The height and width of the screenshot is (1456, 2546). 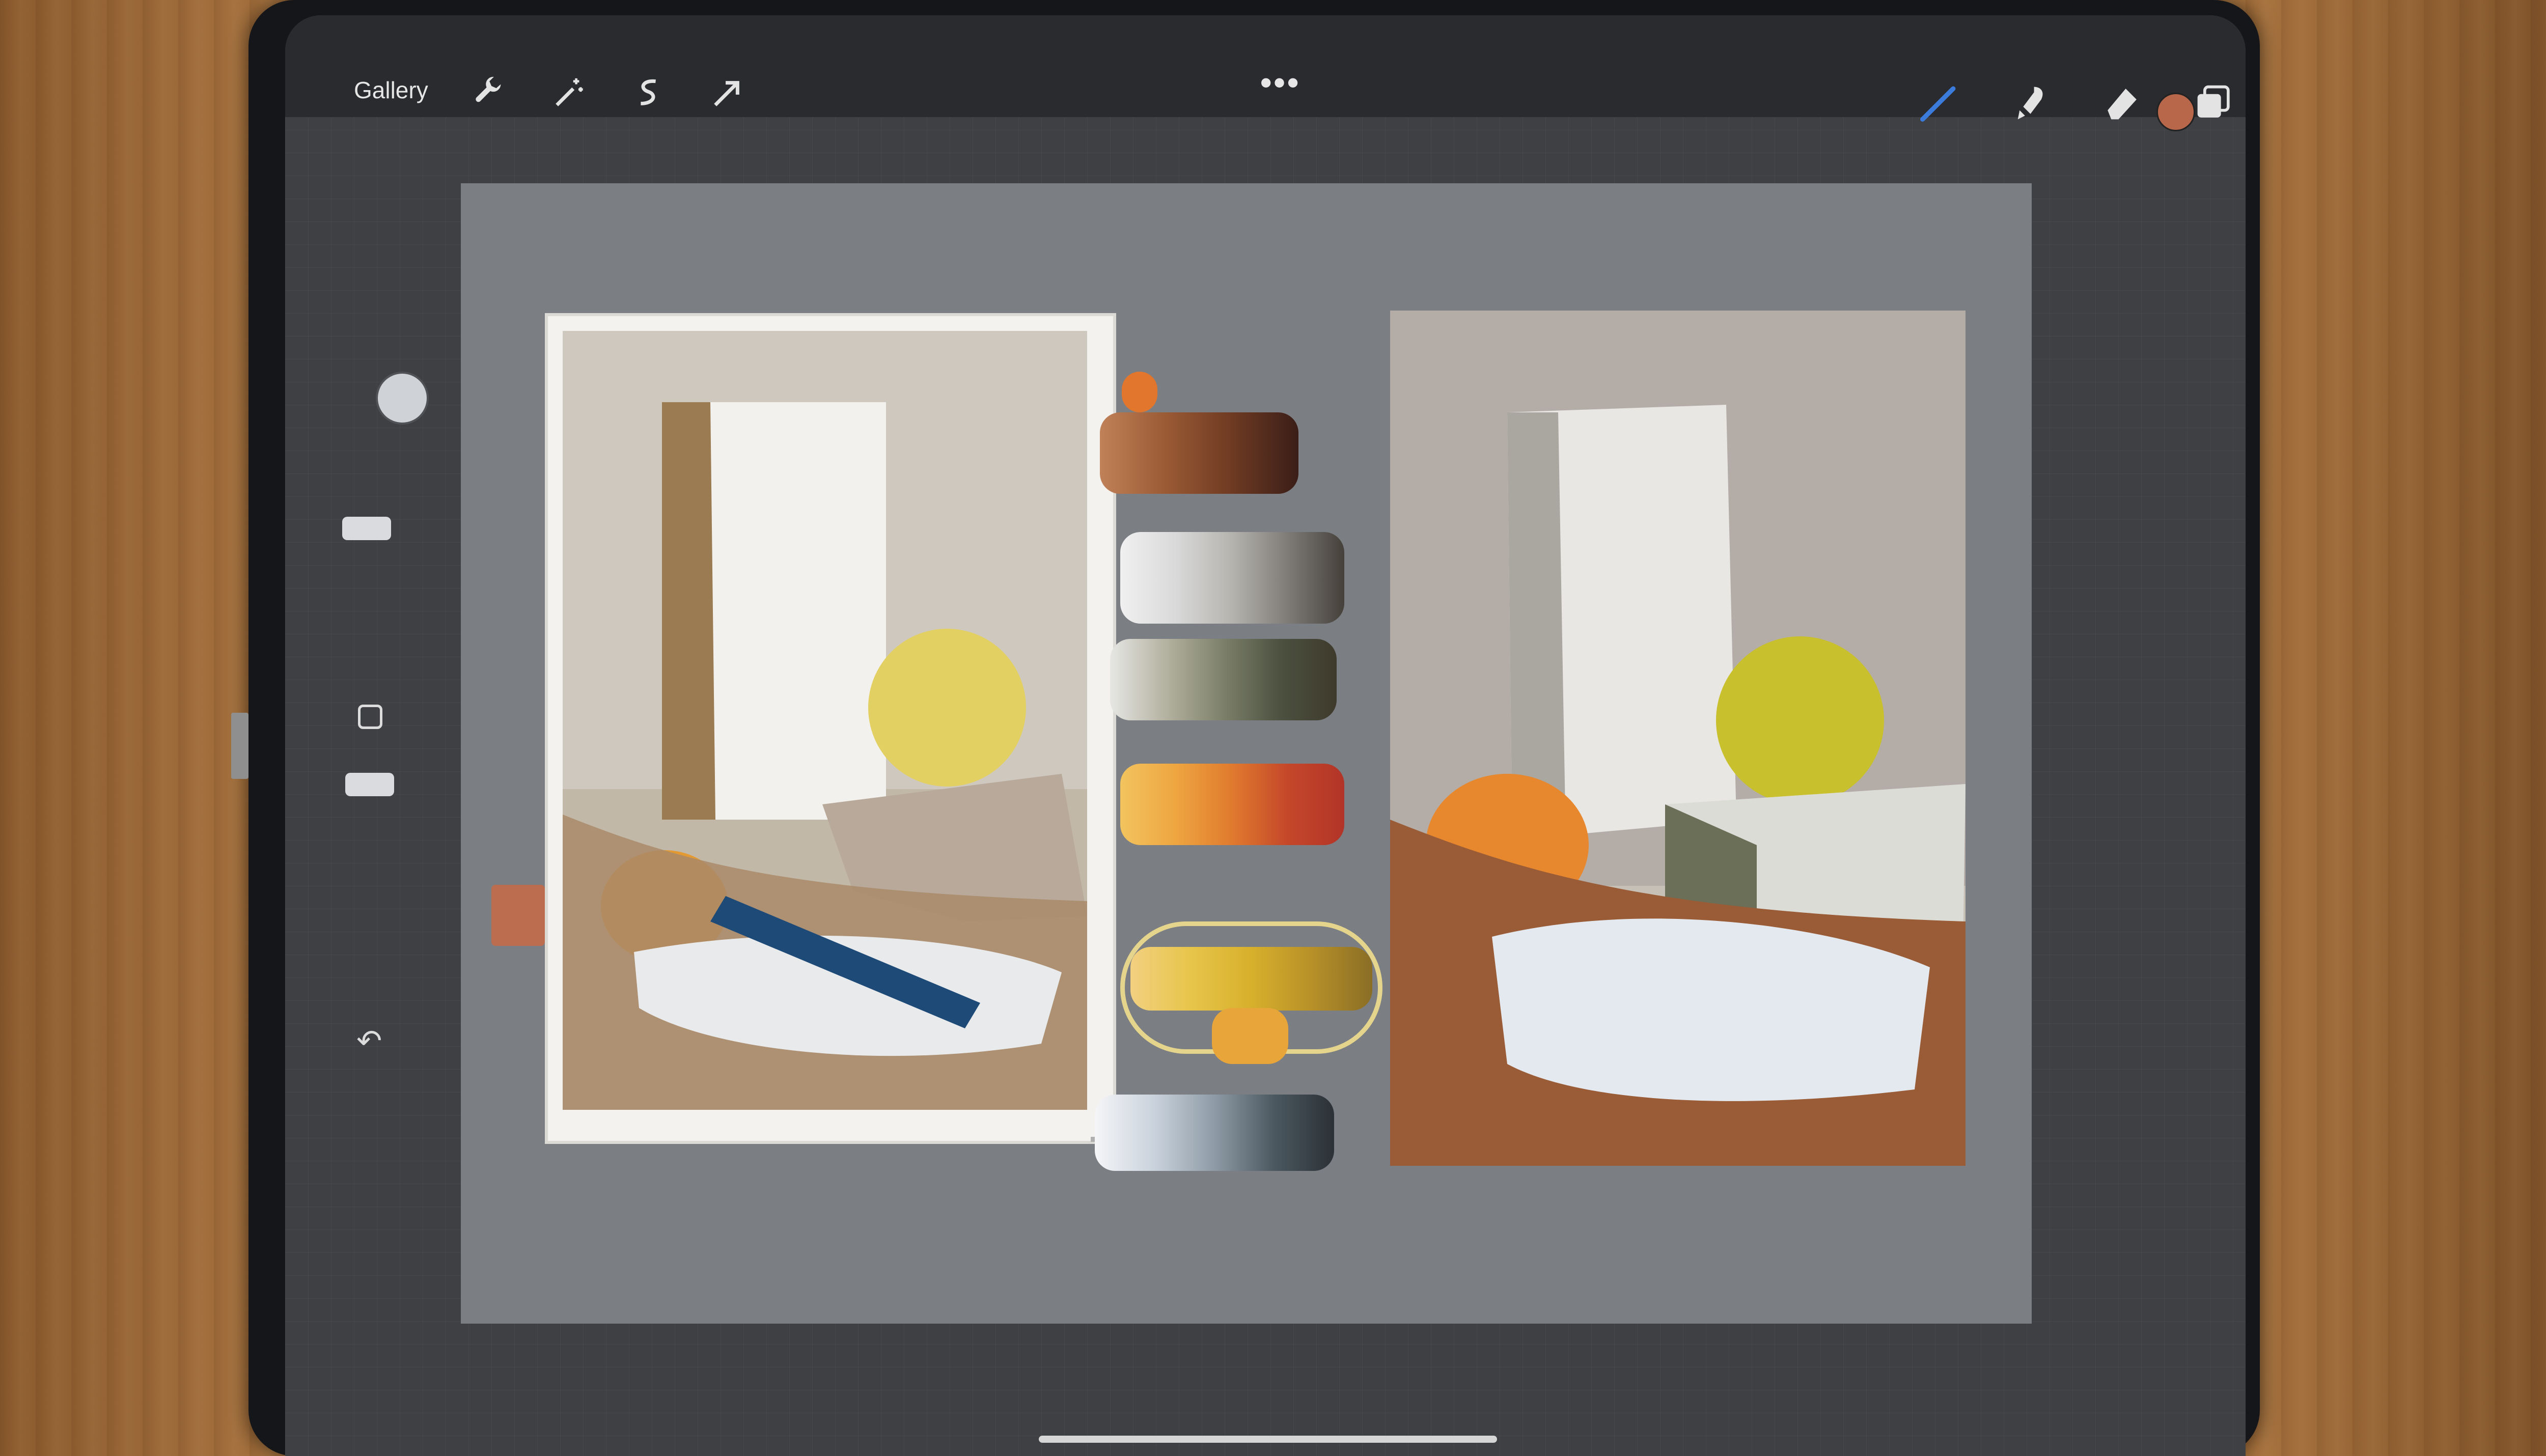 I want to click on reference-photo-image, so click(x=825, y=720).